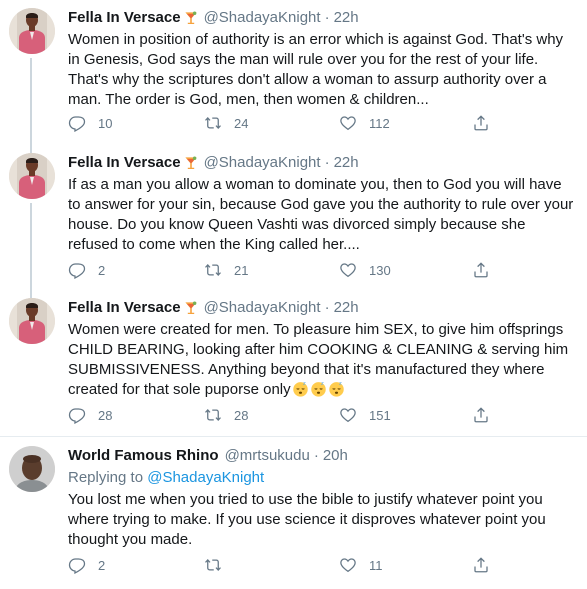  What do you see at coordinates (364, 123) in the screenshot?
I see `like-button: 112` at bounding box center [364, 123].